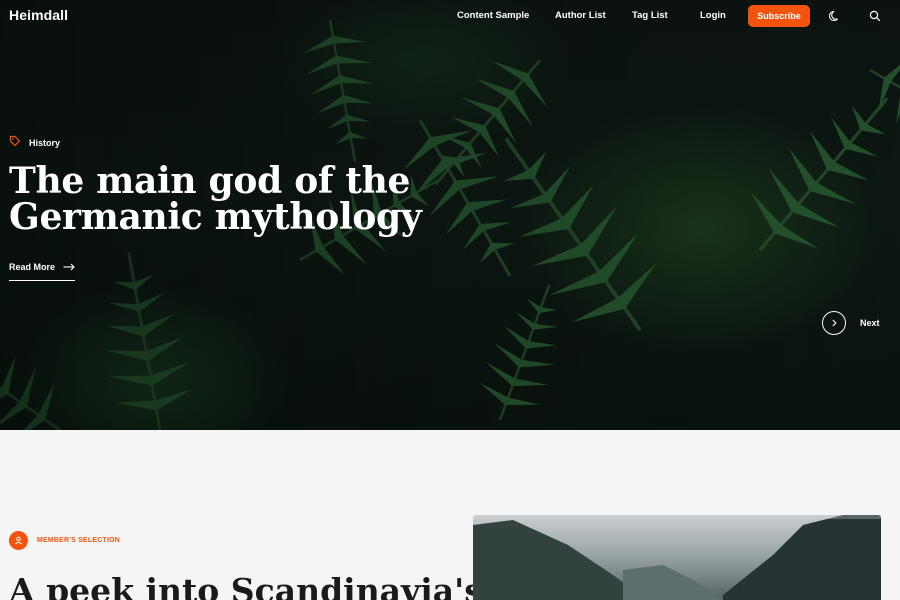  I want to click on nav-link-author-list: Author List, so click(580, 15).